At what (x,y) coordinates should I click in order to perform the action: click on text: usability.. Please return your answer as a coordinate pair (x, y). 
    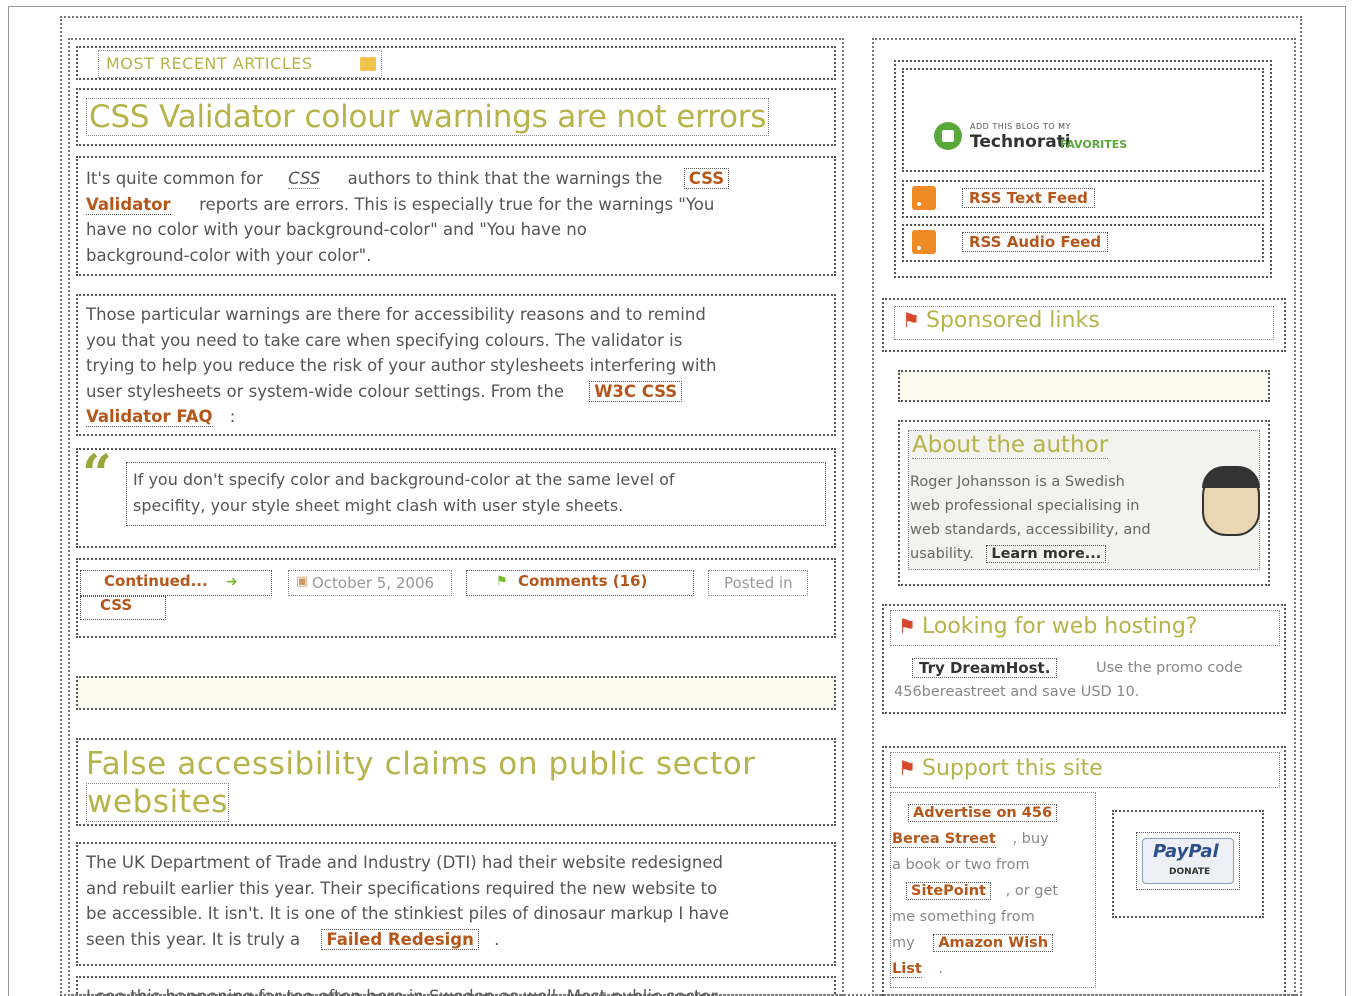
    Looking at the image, I should click on (942, 554).